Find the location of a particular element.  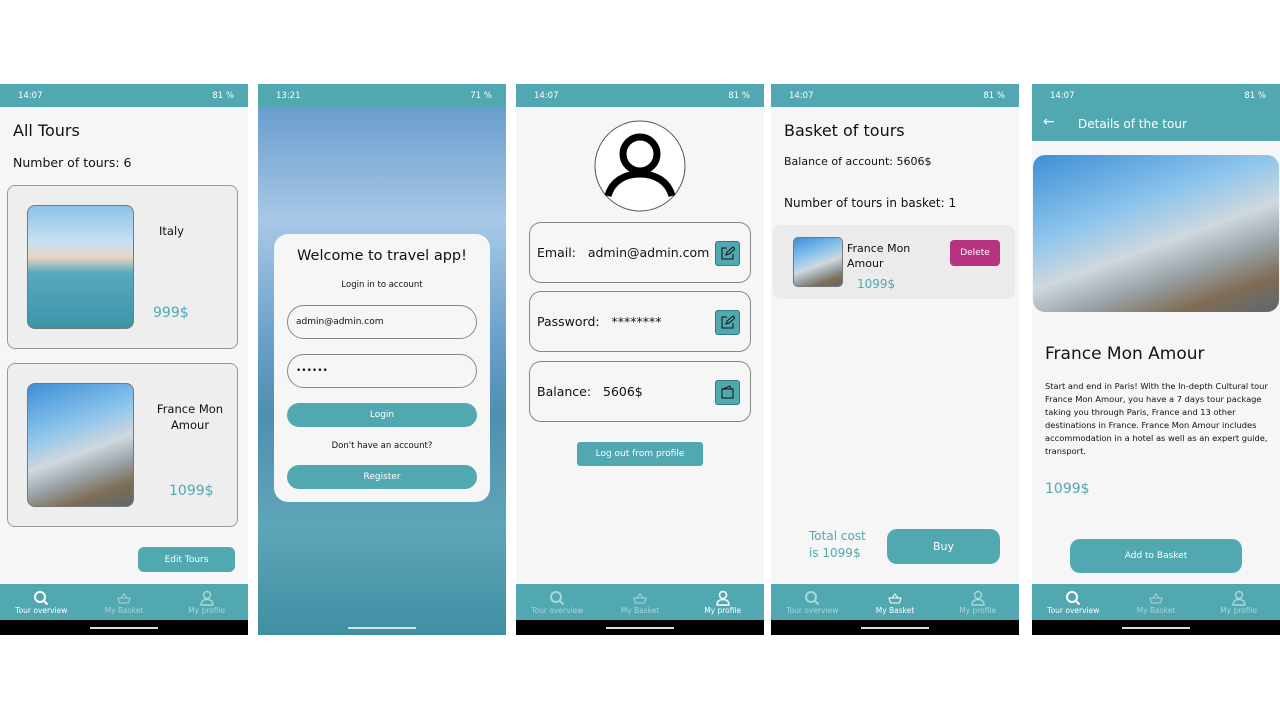

email-input: admin@admin.com is located at coordinates (382, 322).